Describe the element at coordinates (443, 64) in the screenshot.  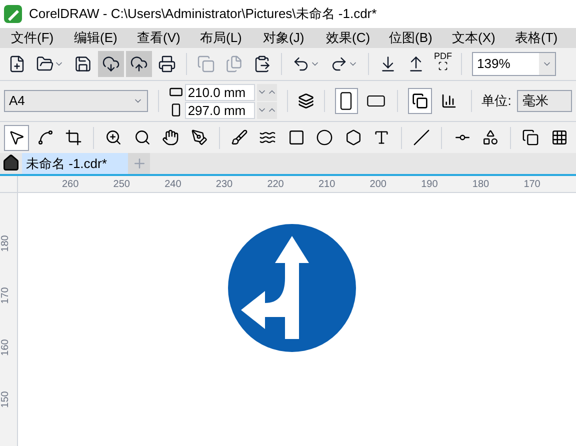
I see `pdf-button: PDF` at that location.